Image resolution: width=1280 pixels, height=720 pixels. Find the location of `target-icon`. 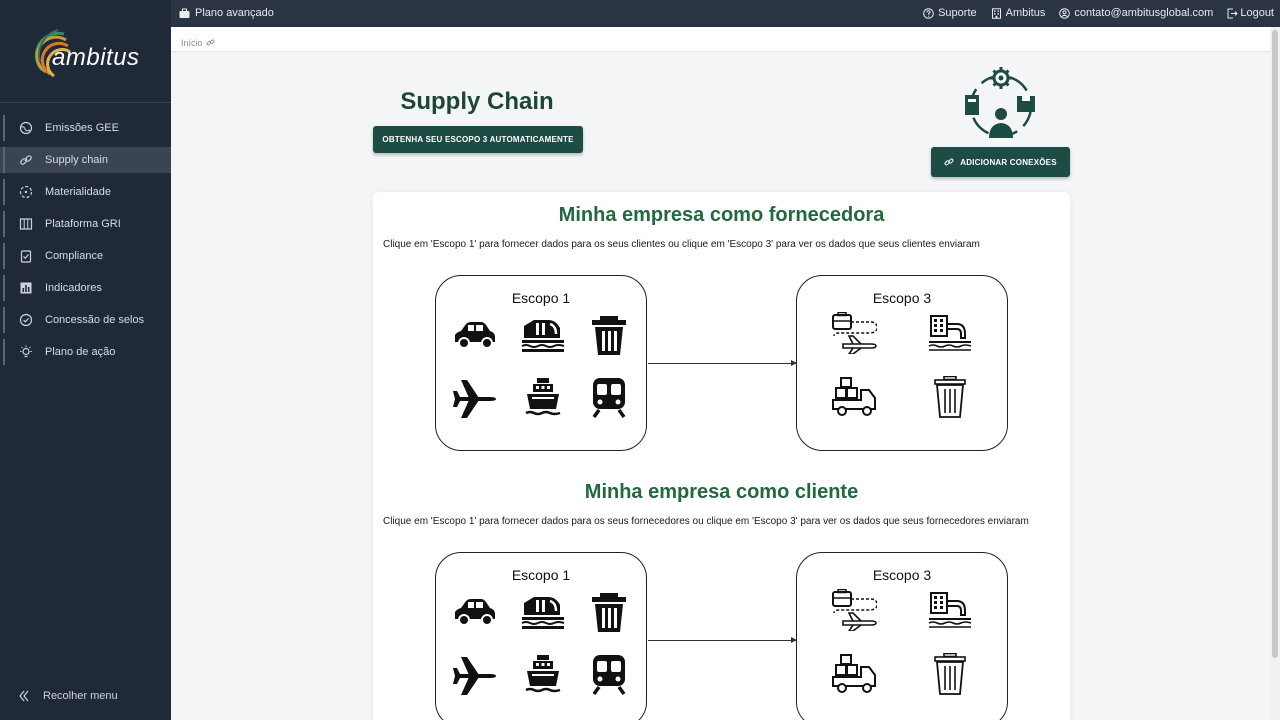

target-icon is located at coordinates (26, 192).